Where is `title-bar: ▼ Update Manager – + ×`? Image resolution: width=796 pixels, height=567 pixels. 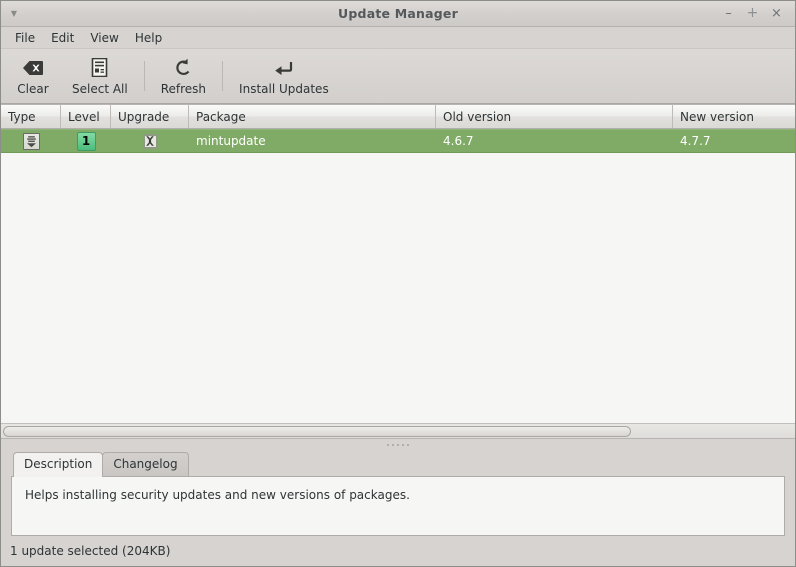 title-bar: ▼ Update Manager – + × is located at coordinates (398, 14).